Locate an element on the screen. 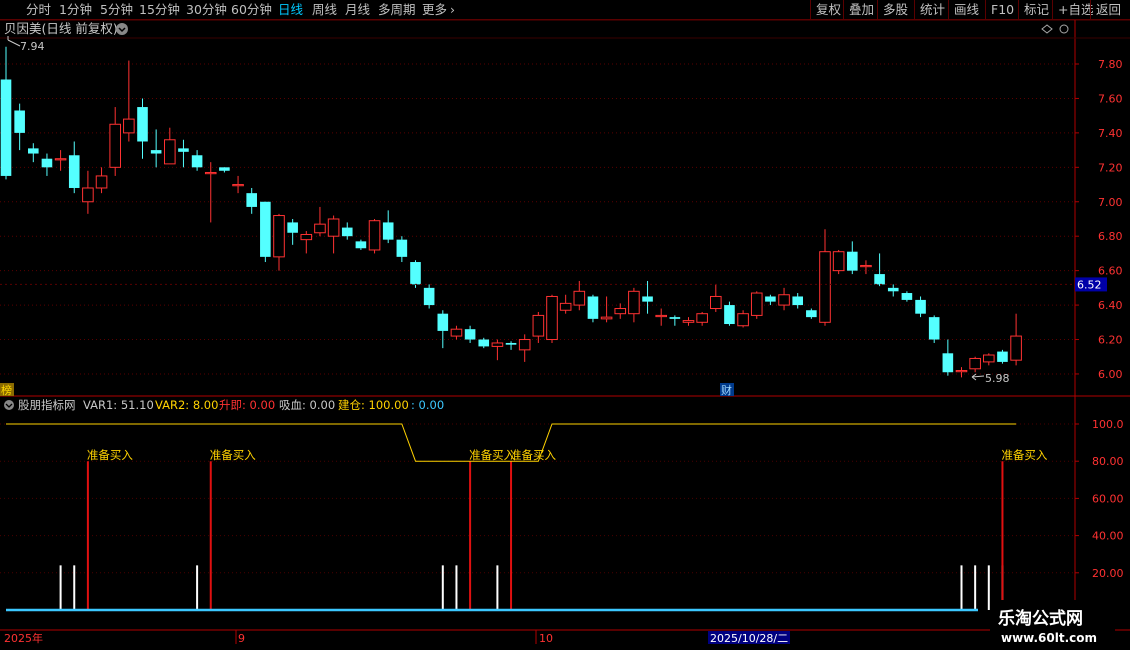 This screenshot has width=1130, height=650. indicator-legend-5: 建仓: 100.00 is located at coordinates (373, 405).